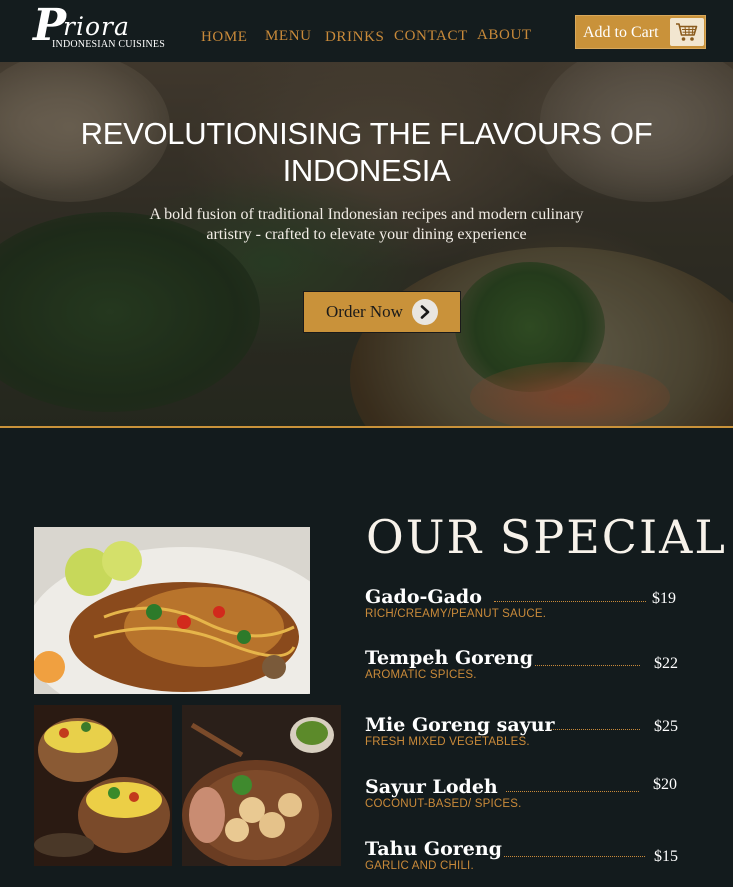  I want to click on add-to-cart-label: Add to Cart, so click(621, 32).